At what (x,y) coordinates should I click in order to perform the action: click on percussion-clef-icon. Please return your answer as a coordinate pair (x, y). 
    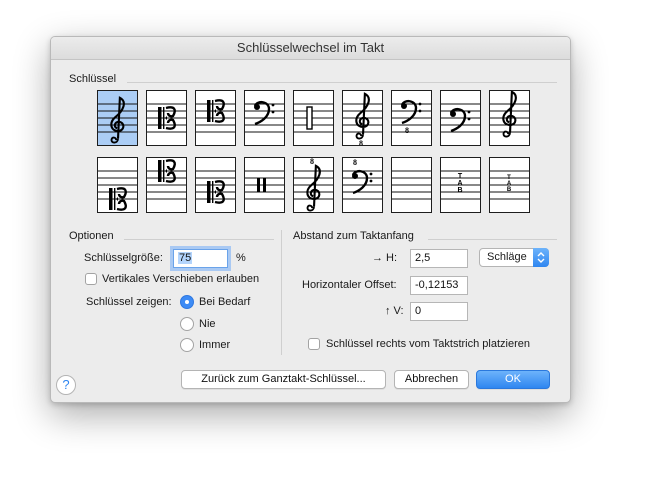
    Looking at the image, I should click on (313, 118).